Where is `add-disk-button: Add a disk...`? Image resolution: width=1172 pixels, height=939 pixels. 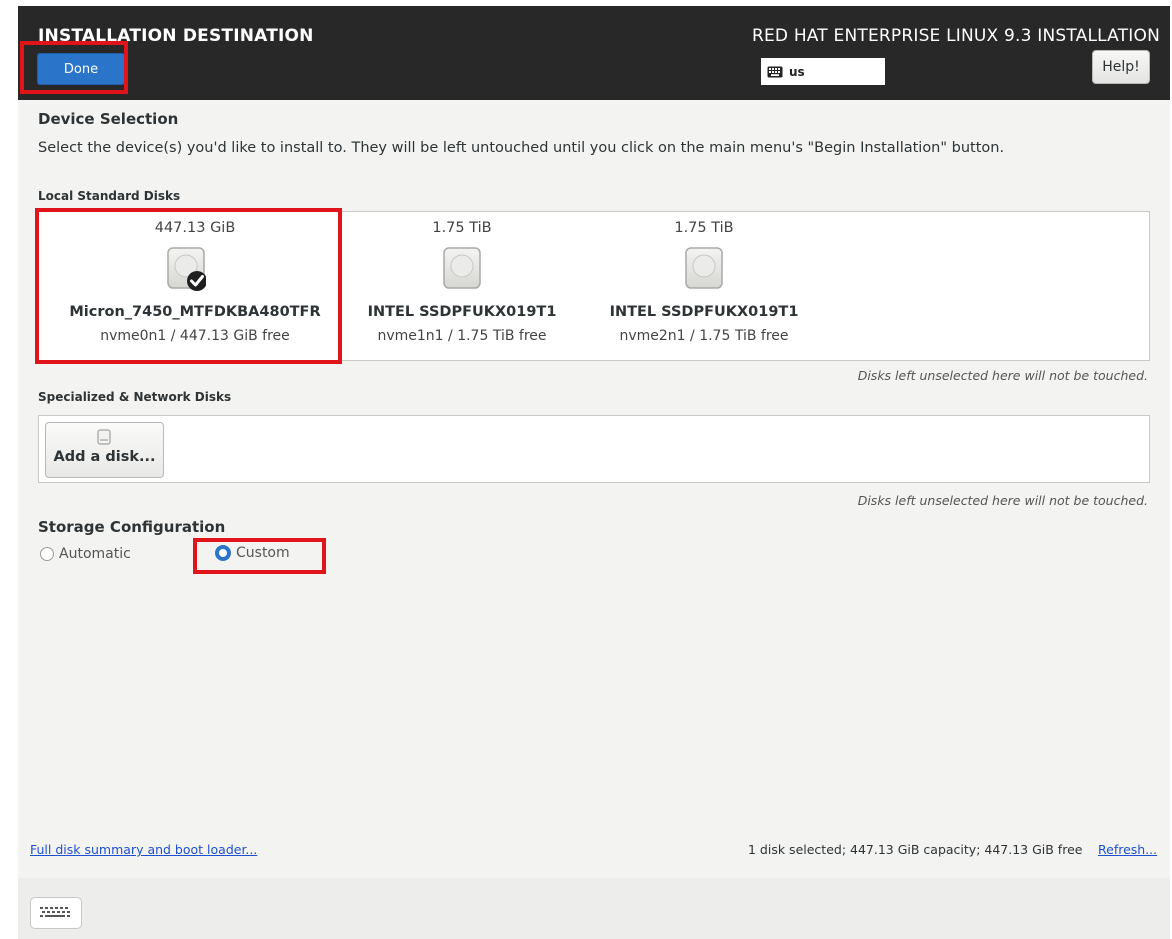
add-disk-button: Add a disk... is located at coordinates (104, 450).